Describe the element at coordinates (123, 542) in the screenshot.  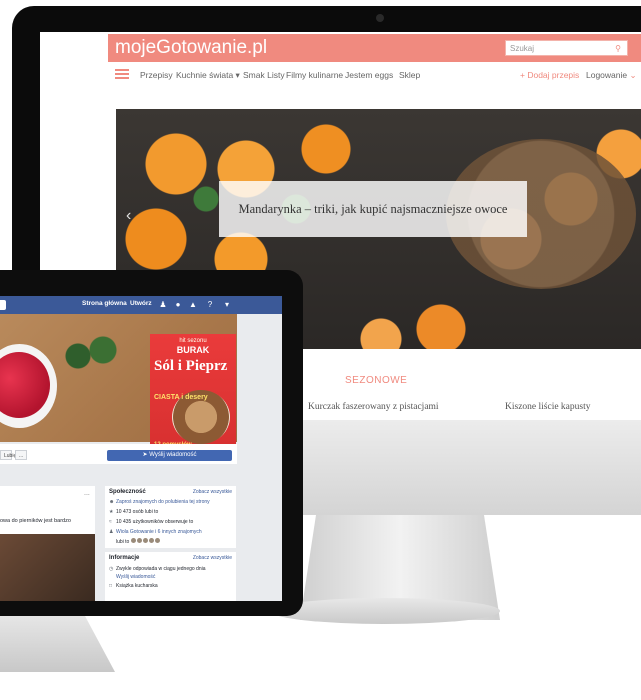
I see `likes-this-label: lubi to` at that location.